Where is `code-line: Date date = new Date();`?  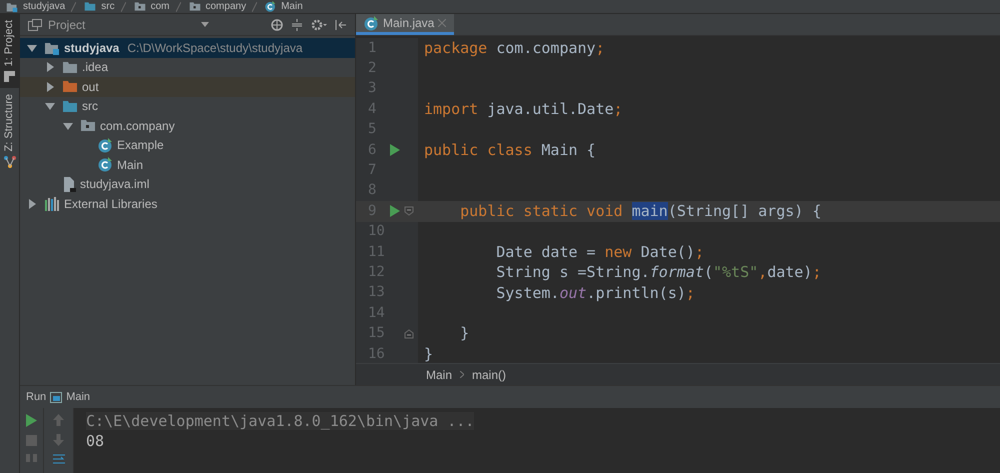
code-line: Date date = new Date(); is located at coordinates (599, 252).